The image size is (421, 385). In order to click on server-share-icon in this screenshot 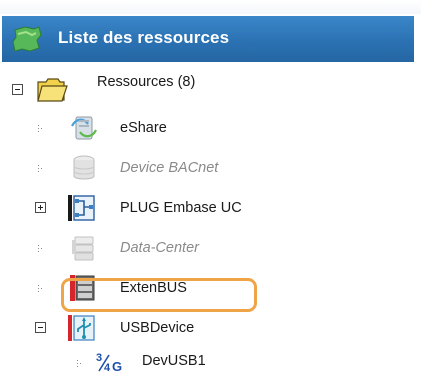, I will do `click(84, 128)`.